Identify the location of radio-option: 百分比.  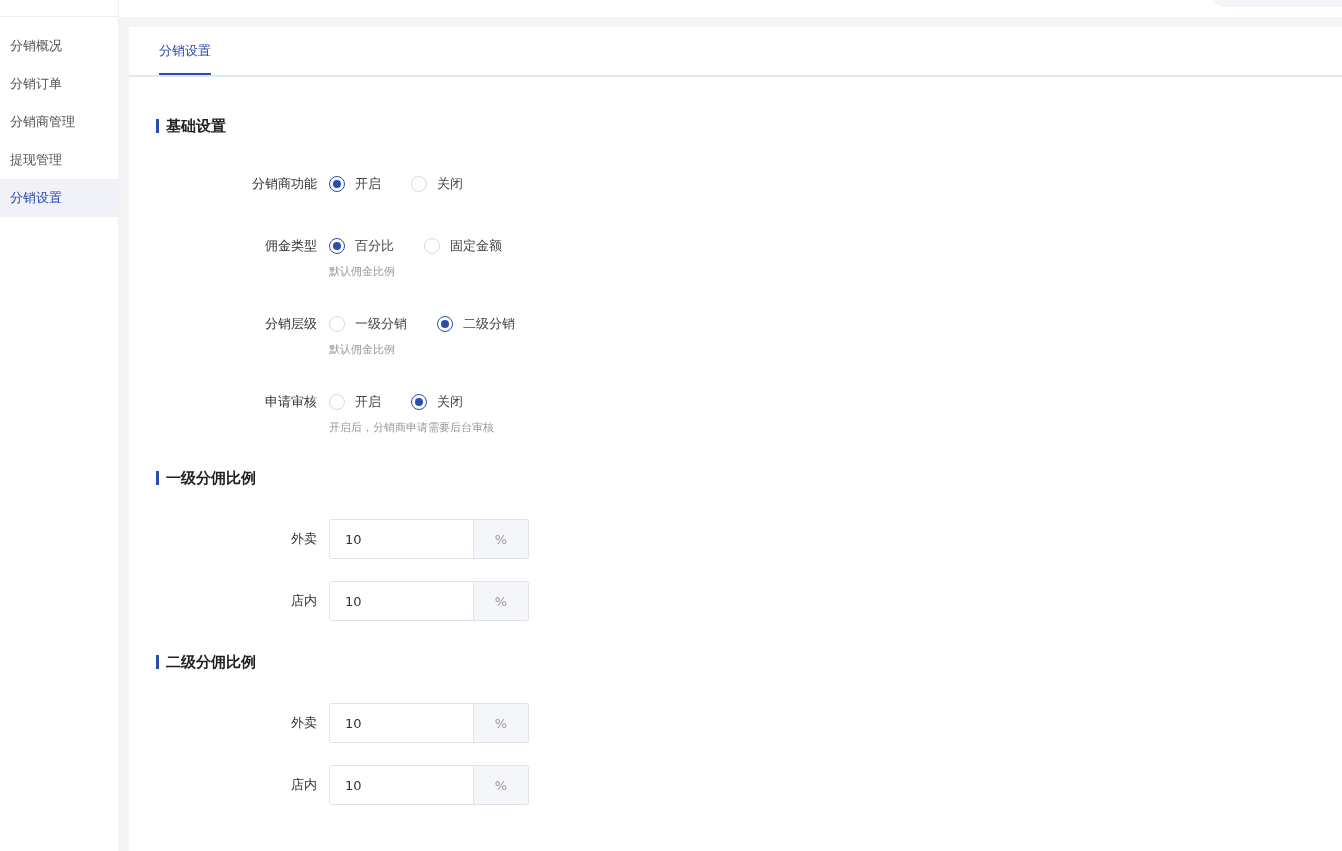
(361, 246).